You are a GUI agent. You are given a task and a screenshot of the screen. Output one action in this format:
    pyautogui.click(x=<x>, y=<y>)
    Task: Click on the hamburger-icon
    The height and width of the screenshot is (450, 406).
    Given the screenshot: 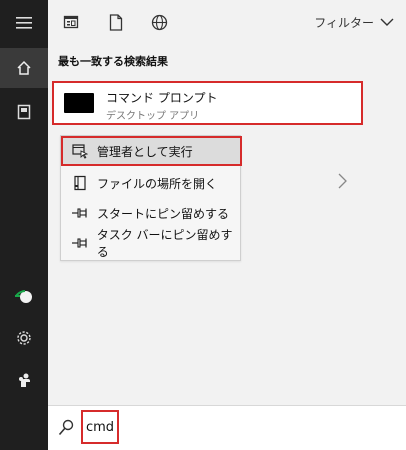 What is the action you would take?
    pyautogui.click(x=24, y=23)
    